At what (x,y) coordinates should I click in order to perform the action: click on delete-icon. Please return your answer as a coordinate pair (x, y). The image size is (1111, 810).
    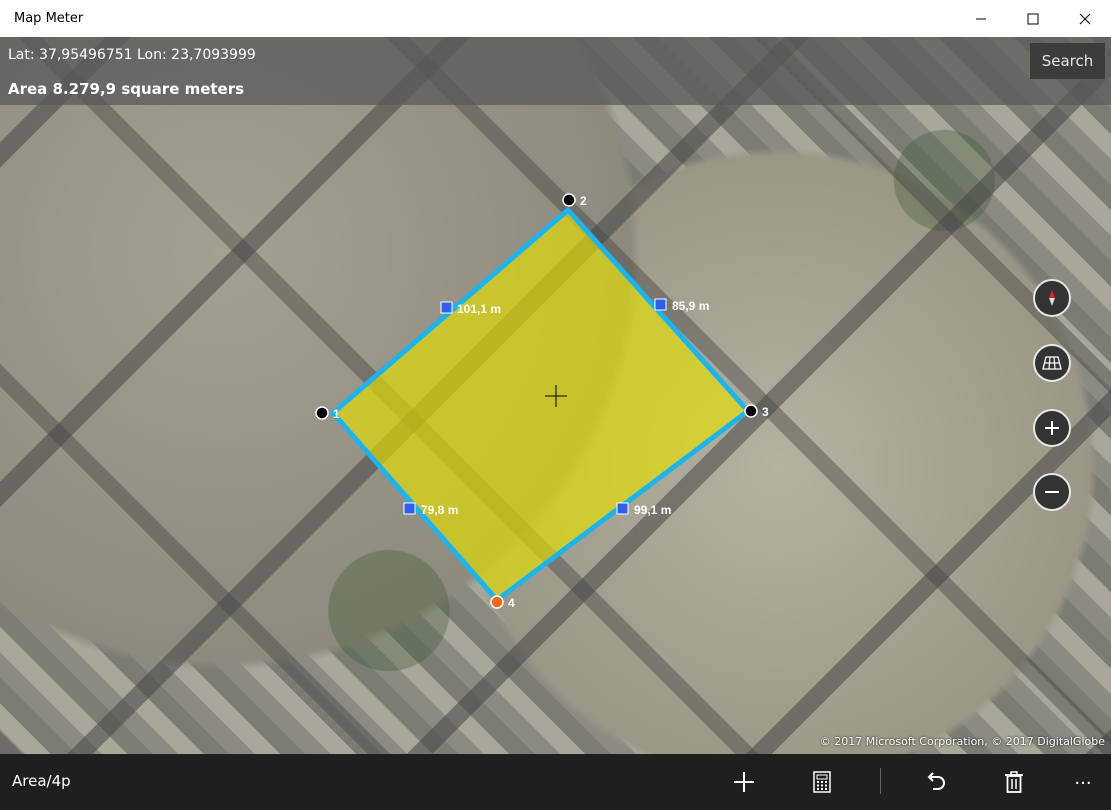
    Looking at the image, I should click on (1014, 782).